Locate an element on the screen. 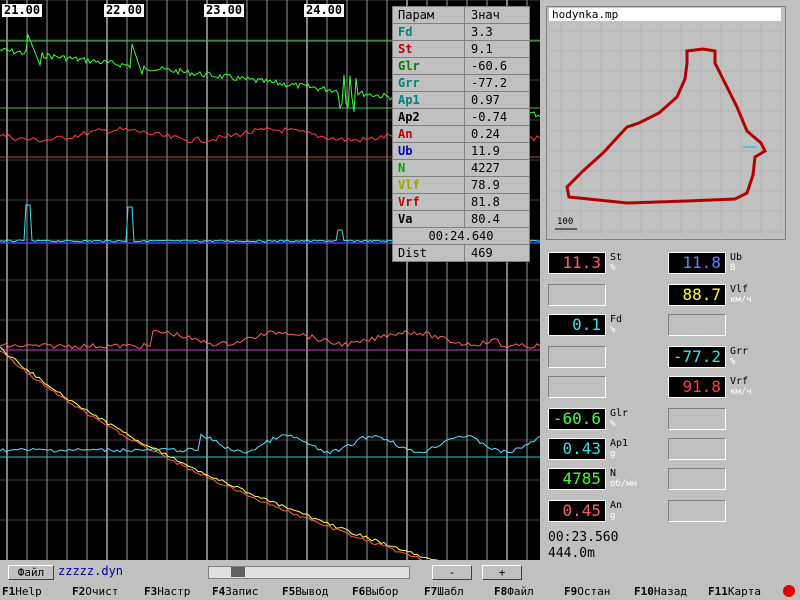 This screenshot has width=800, height=600. indicator-label-glr: Glr is located at coordinates (619, 413).